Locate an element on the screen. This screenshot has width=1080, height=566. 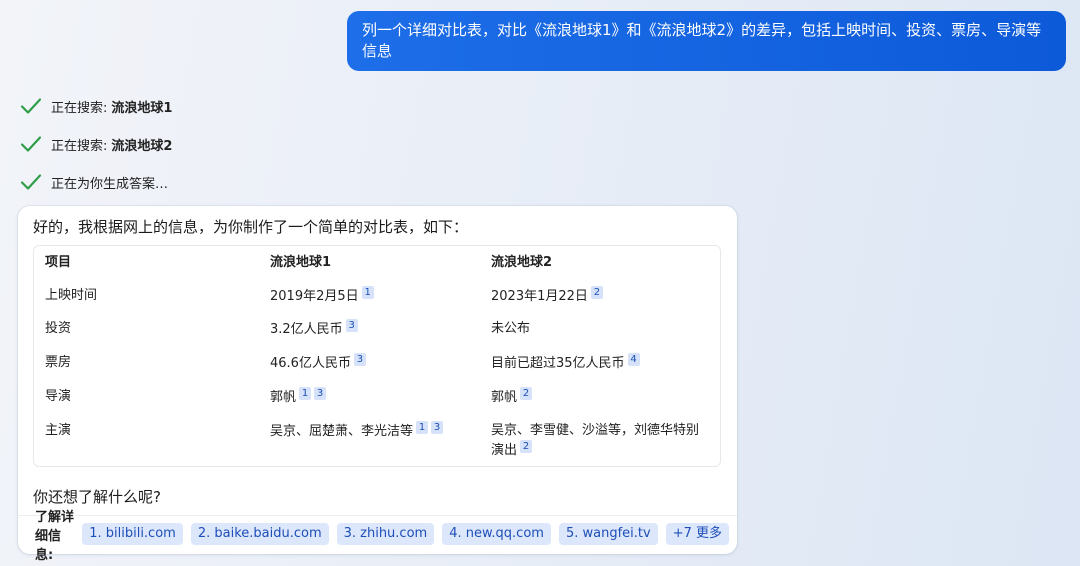
table-cell: 目前已超过35亿人民币 4 is located at coordinates (565, 363).